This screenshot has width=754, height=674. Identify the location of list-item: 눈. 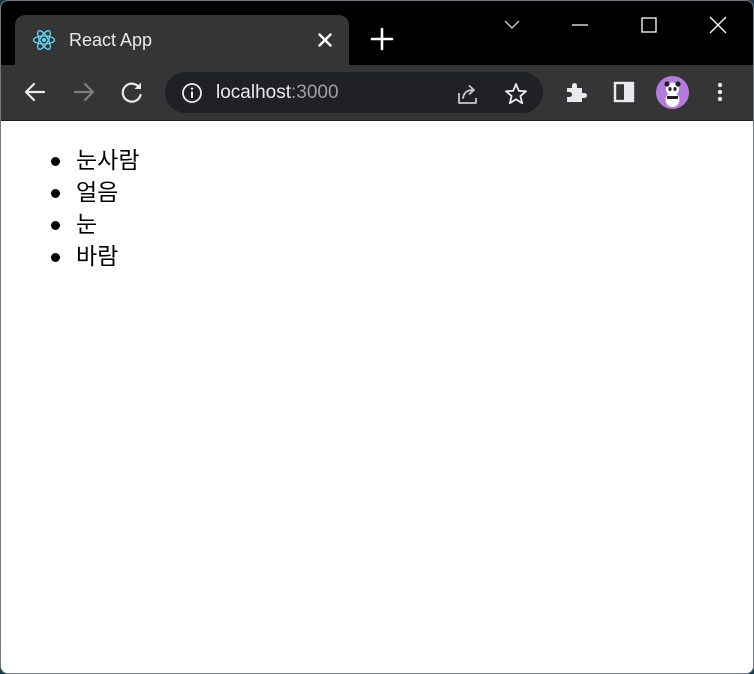
(95, 225).